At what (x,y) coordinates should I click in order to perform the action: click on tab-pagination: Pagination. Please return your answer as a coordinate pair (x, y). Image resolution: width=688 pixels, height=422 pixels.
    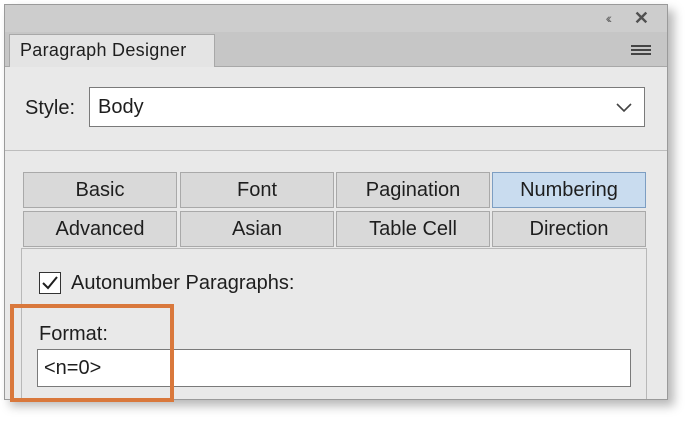
    Looking at the image, I should click on (413, 190).